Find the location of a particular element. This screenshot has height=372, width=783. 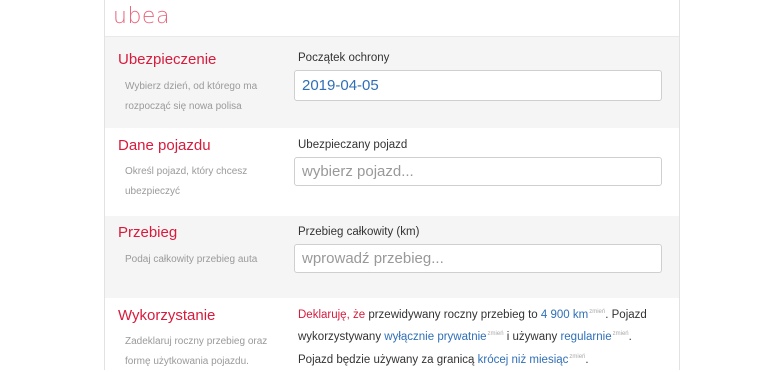

section-desc-vehicle: Określ pojazd, który chcesz ubezpieczyć is located at coordinates (186, 181).